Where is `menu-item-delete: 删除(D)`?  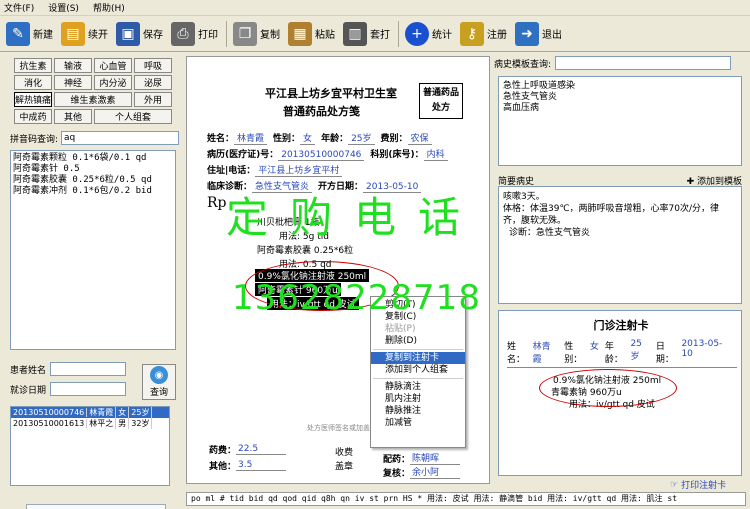
menu-item-delete: 删除(D) is located at coordinates (418, 341).